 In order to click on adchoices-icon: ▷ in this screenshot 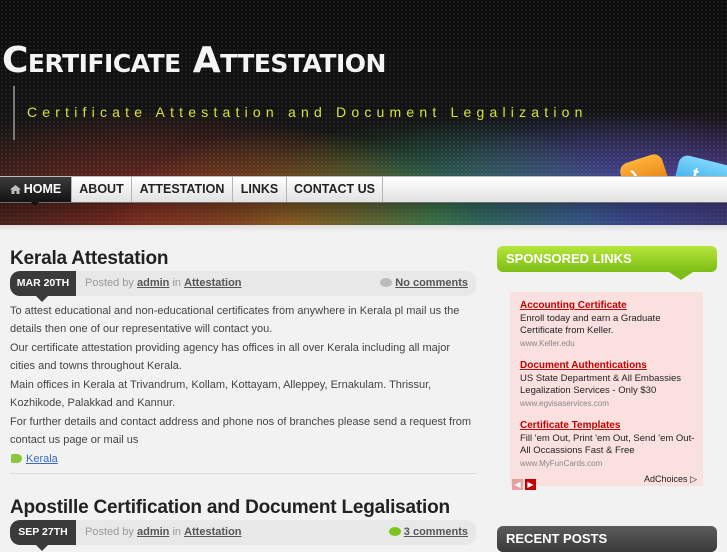, I will do `click(693, 479)`.